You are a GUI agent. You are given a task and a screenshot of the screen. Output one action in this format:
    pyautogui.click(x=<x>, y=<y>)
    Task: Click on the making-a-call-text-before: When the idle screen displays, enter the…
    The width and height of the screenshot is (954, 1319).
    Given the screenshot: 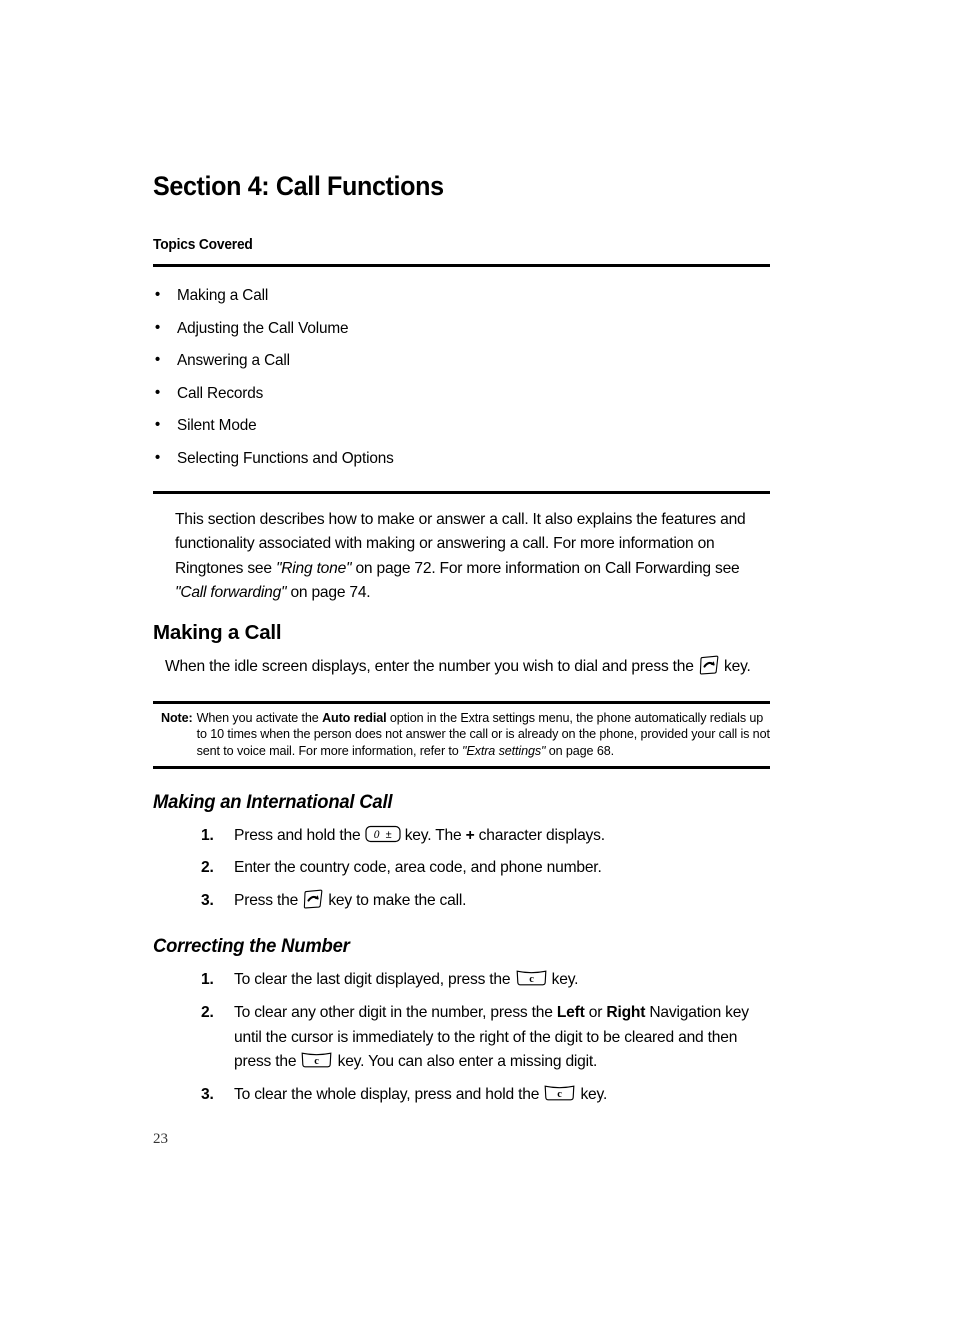 What is the action you would take?
    pyautogui.click(x=431, y=667)
    